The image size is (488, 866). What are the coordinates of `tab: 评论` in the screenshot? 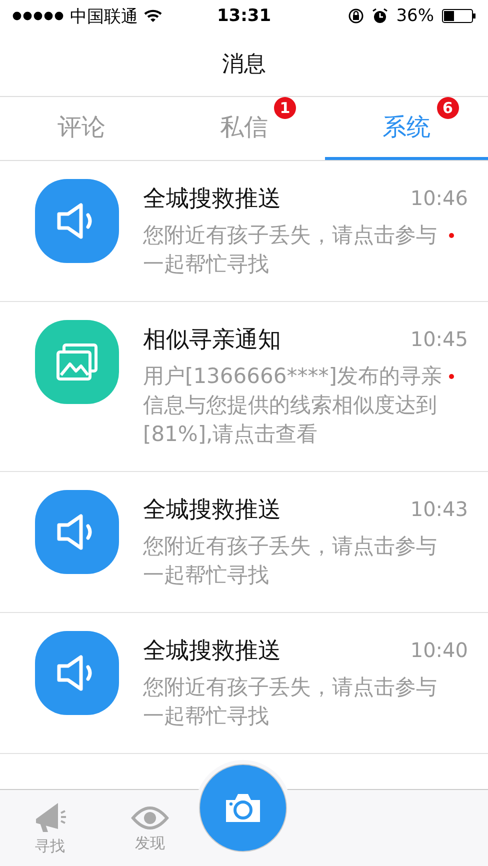 It's located at (81, 128).